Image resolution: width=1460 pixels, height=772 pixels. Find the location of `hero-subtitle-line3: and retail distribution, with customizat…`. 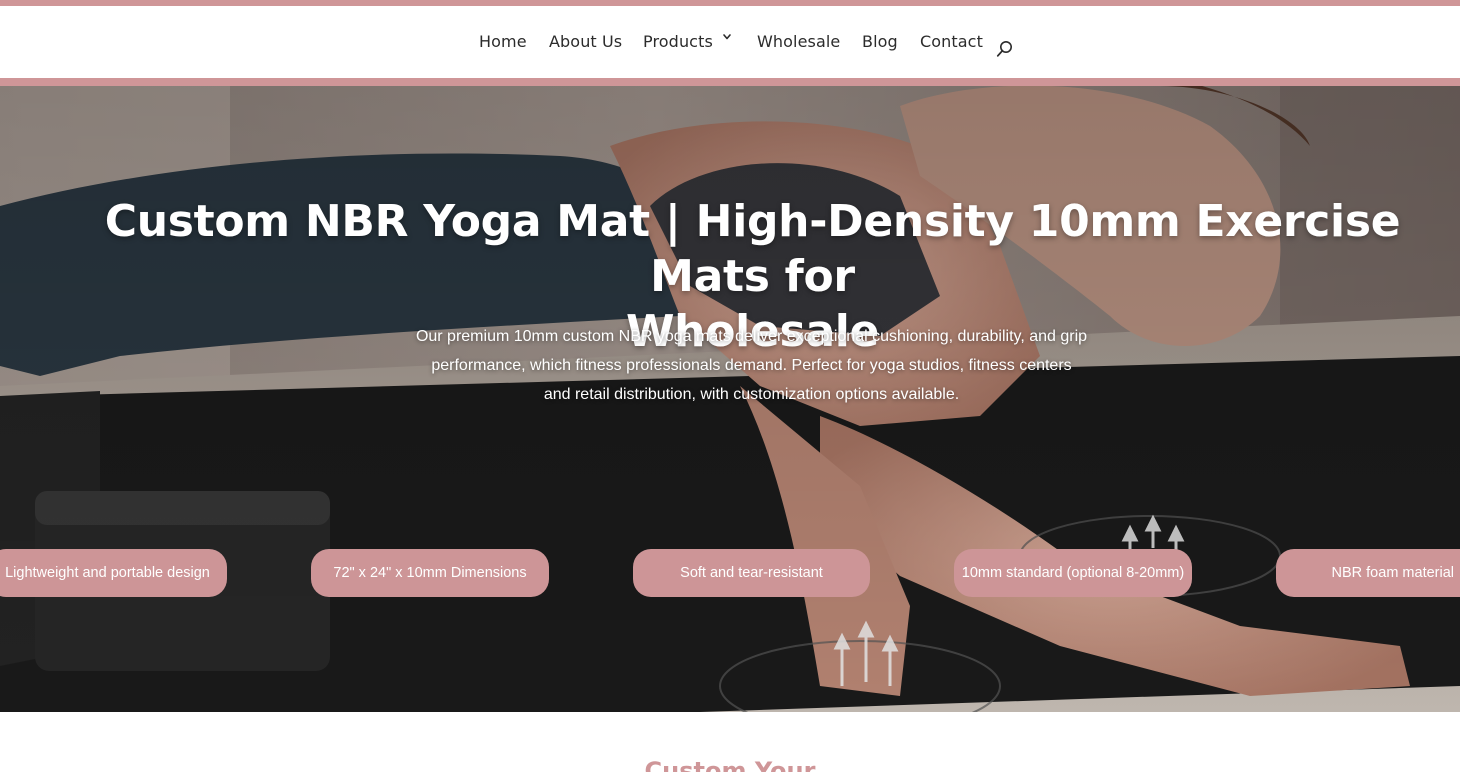

hero-subtitle-line3: and retail distribution, with customizat… is located at coordinates (751, 394).